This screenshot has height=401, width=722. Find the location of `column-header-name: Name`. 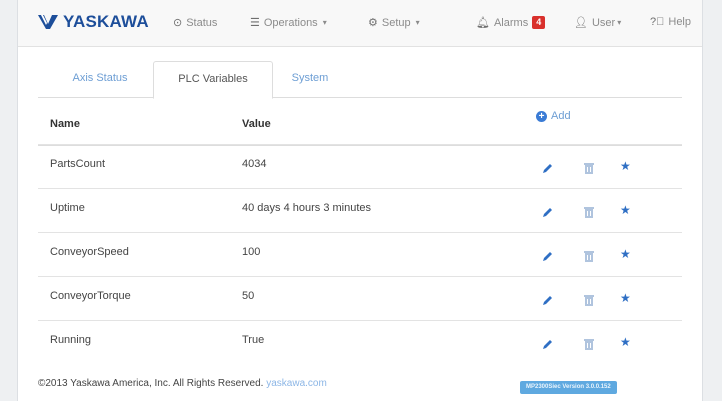

column-header-name: Name is located at coordinates (65, 124).